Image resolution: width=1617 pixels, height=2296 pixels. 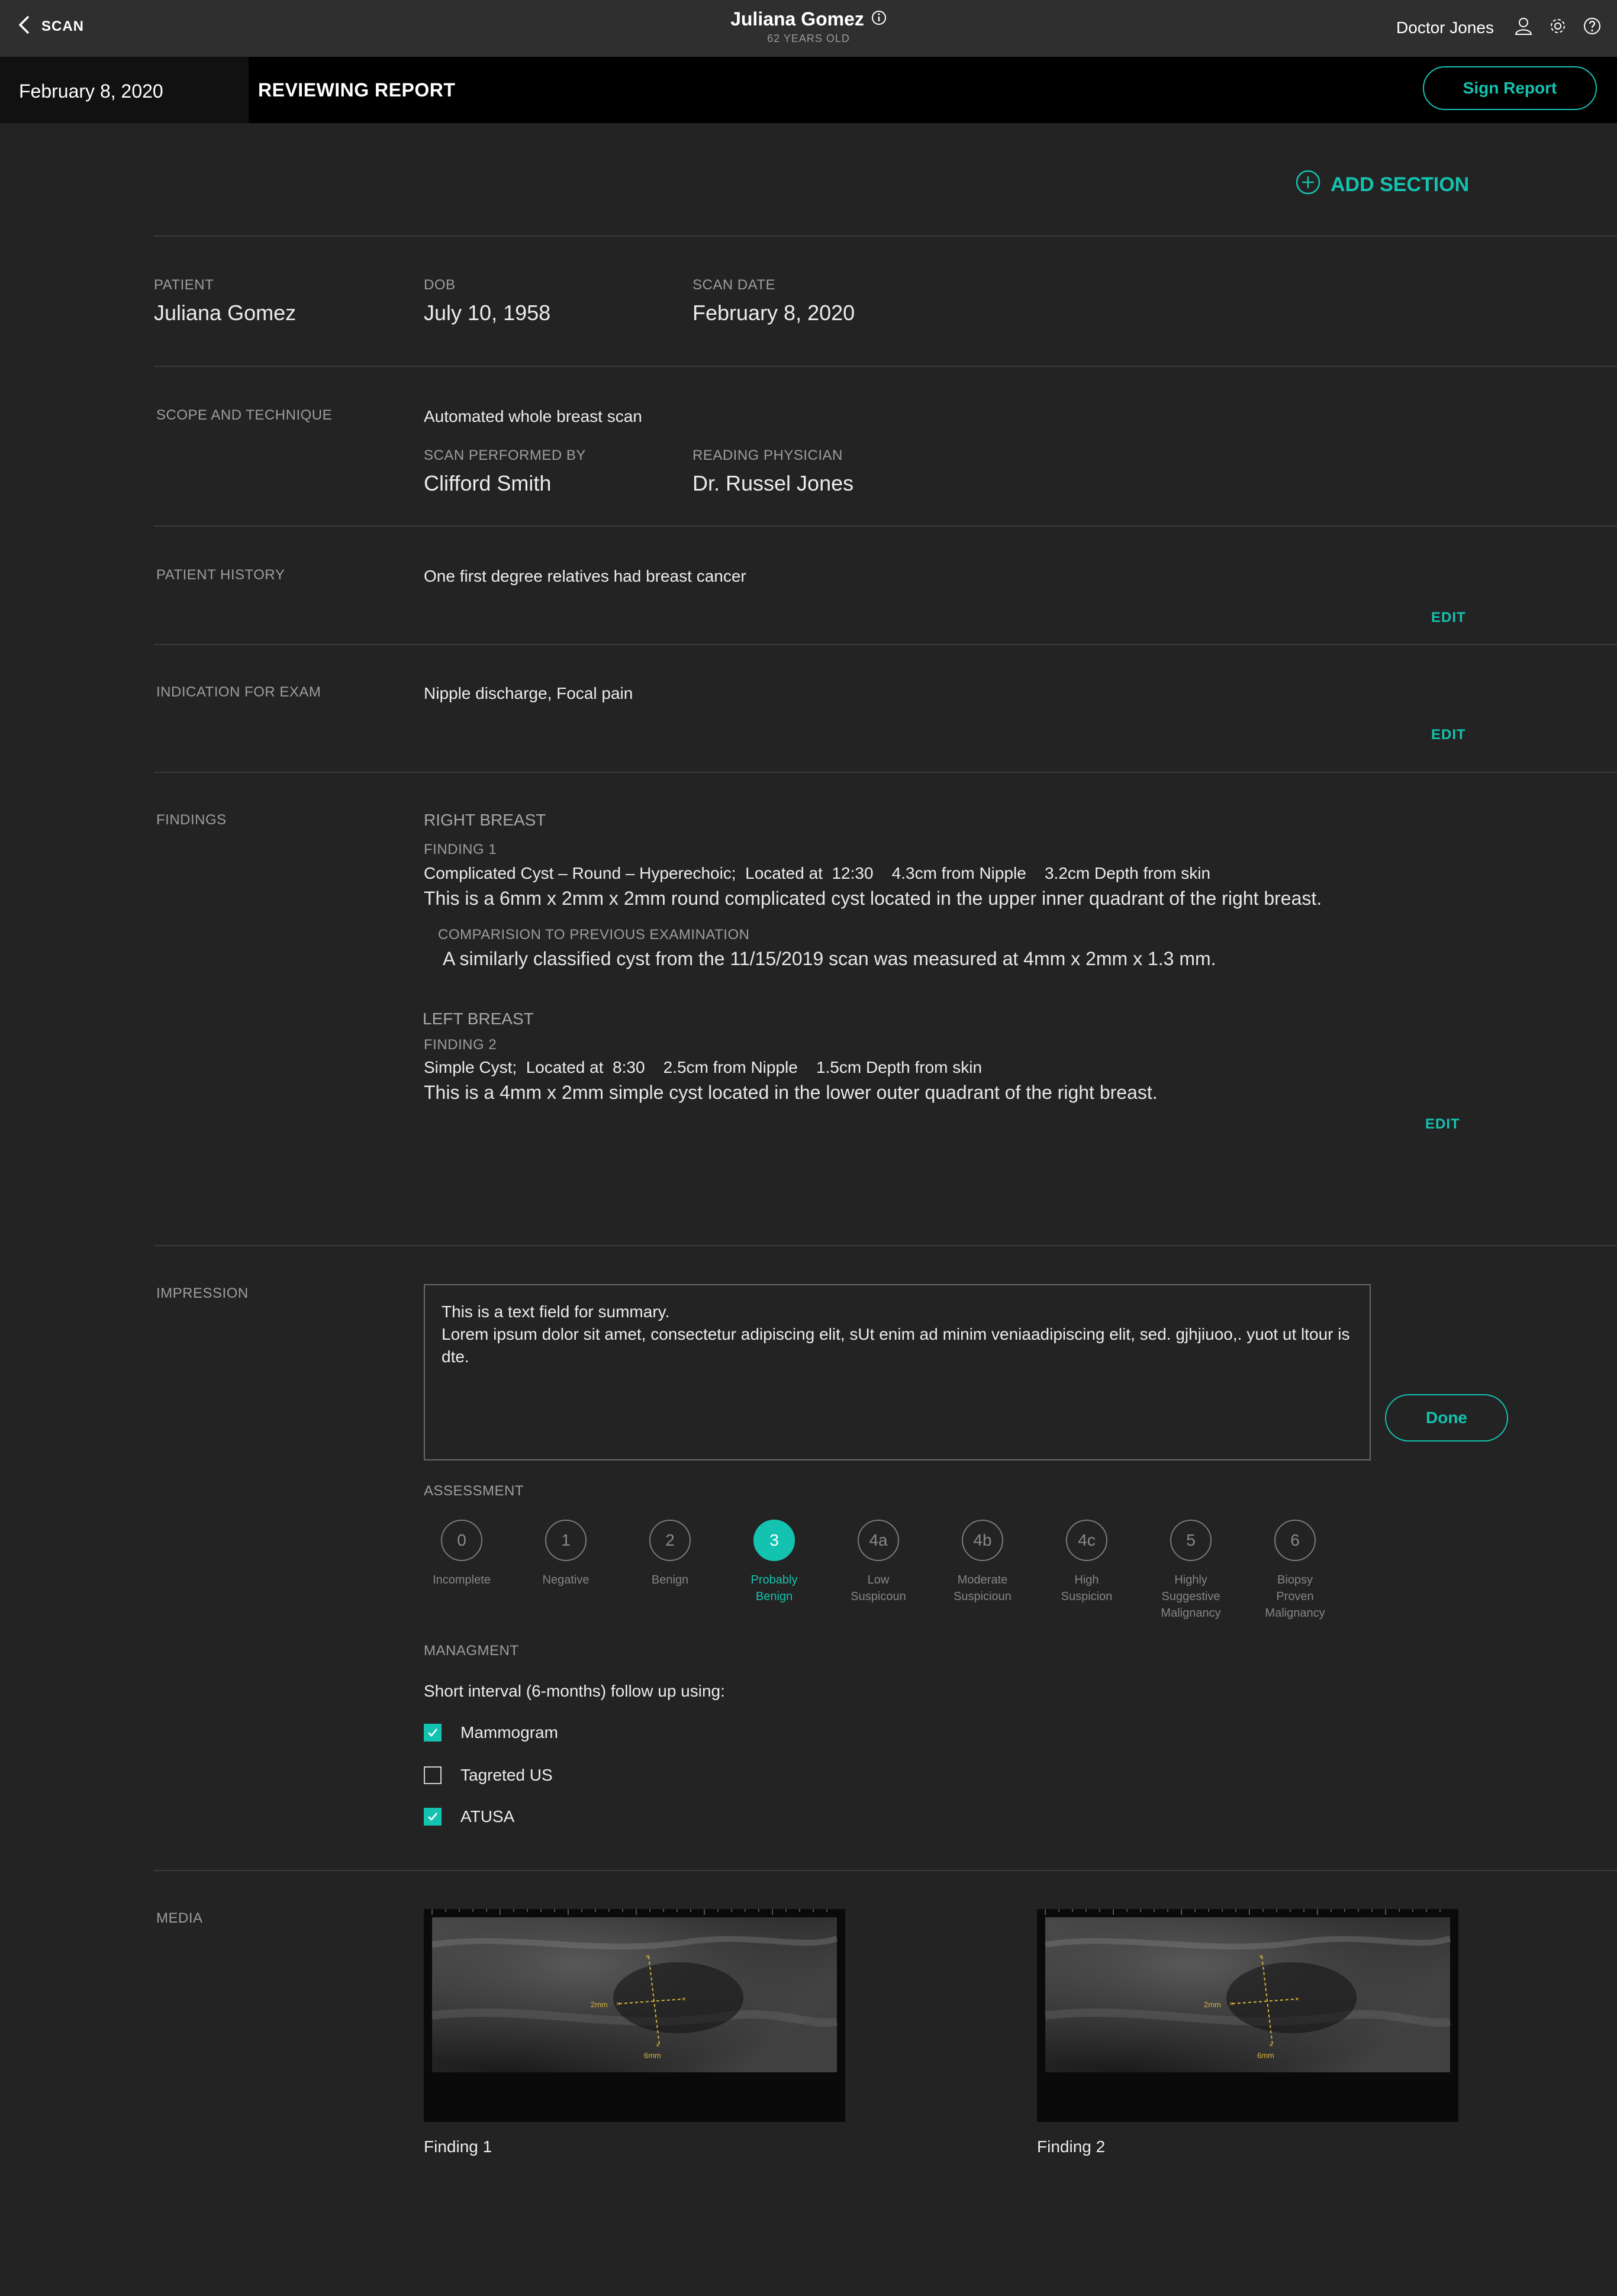 What do you see at coordinates (1308, 185) in the screenshot?
I see `plus-circle-icon` at bounding box center [1308, 185].